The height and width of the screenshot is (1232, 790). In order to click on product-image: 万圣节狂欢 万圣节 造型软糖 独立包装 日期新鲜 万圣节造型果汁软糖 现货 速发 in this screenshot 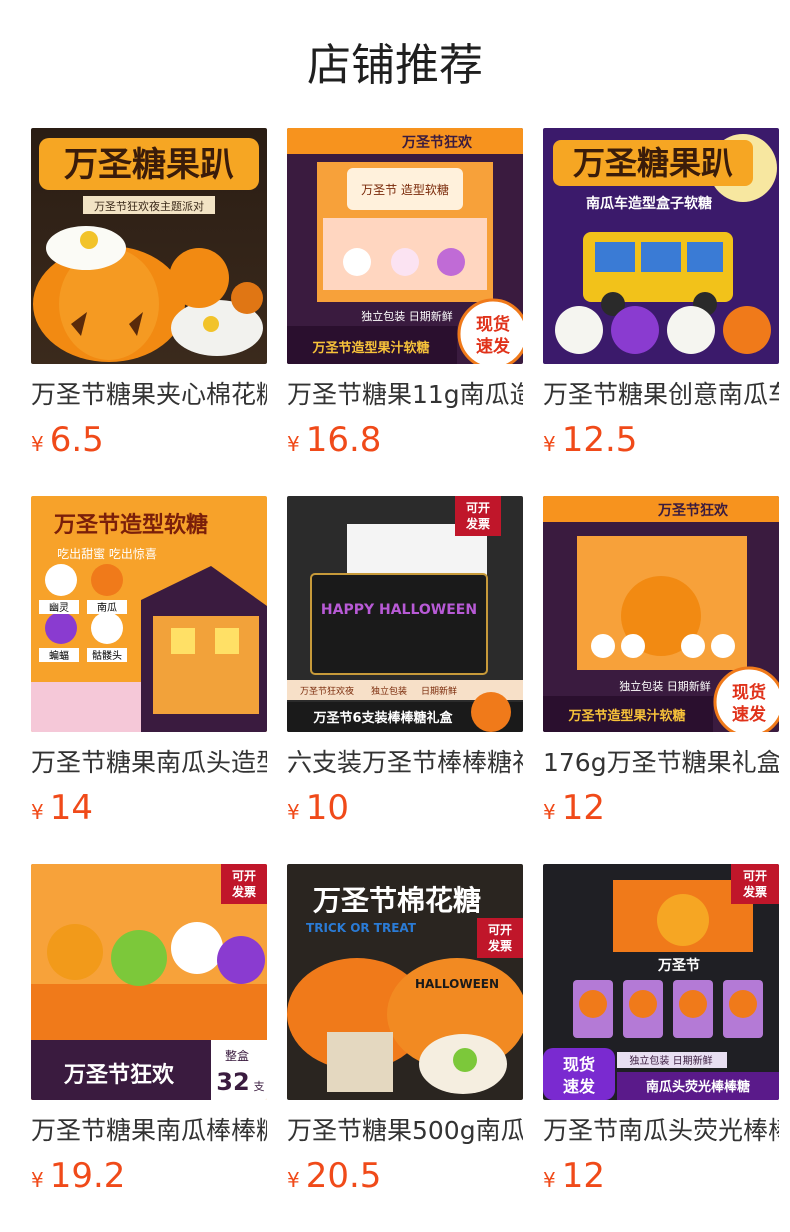, I will do `click(405, 246)`.